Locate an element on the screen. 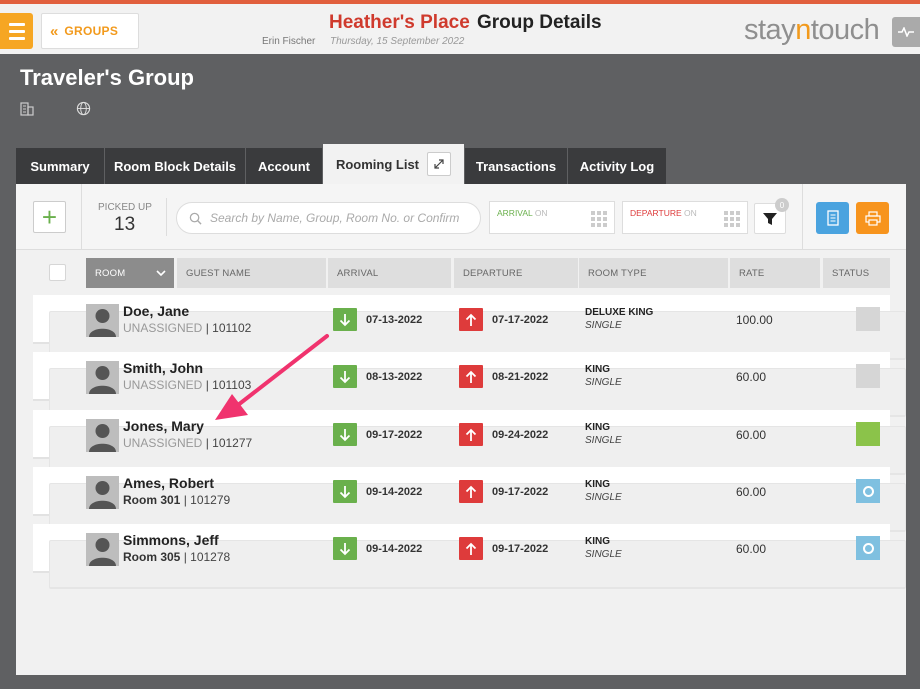 This screenshot has width=920, height=689. group-title: Traveler's Group is located at coordinates (107, 77).